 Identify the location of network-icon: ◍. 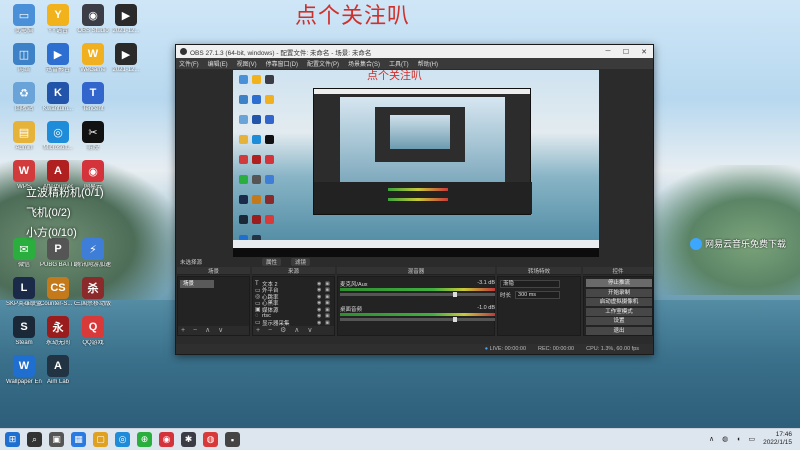
(725, 439).